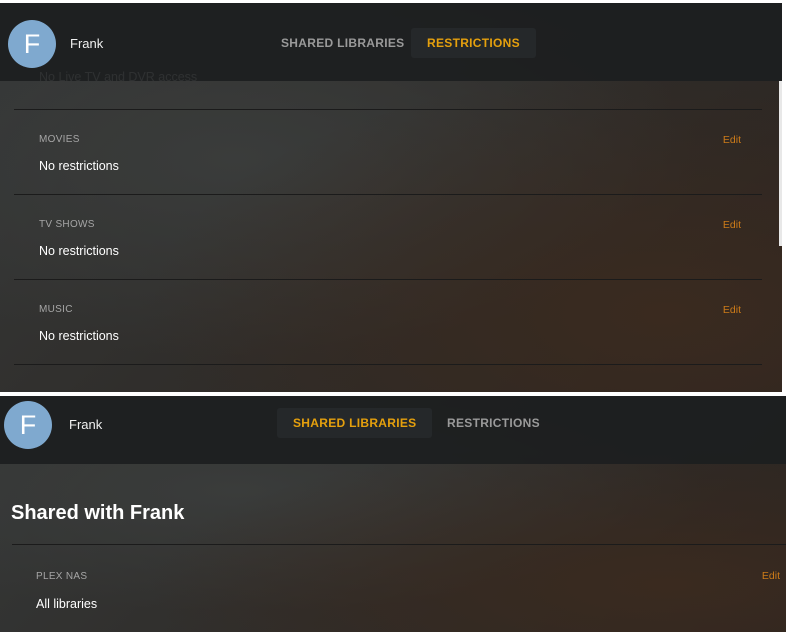 The width and height of the screenshot is (786, 636). What do you see at coordinates (732, 140) in the screenshot?
I see `movies-edit-link: Edit` at bounding box center [732, 140].